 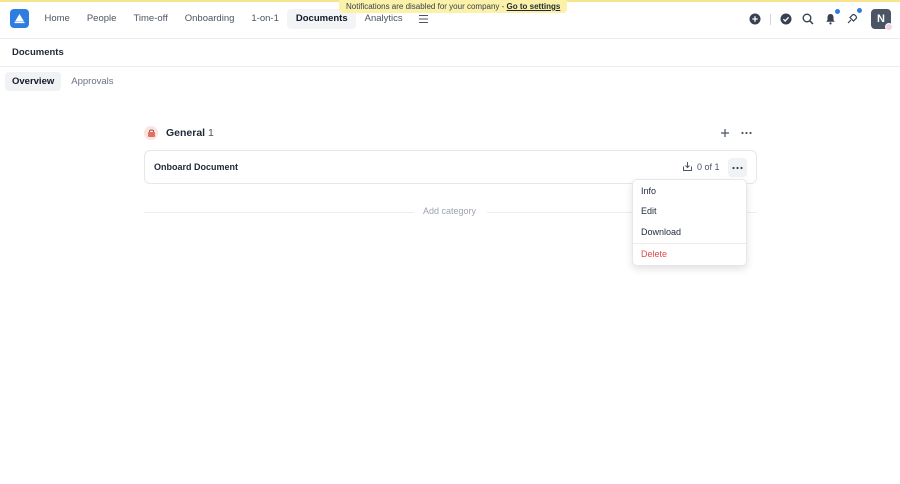 I want to click on avatar-initial: N, so click(x=881, y=19).